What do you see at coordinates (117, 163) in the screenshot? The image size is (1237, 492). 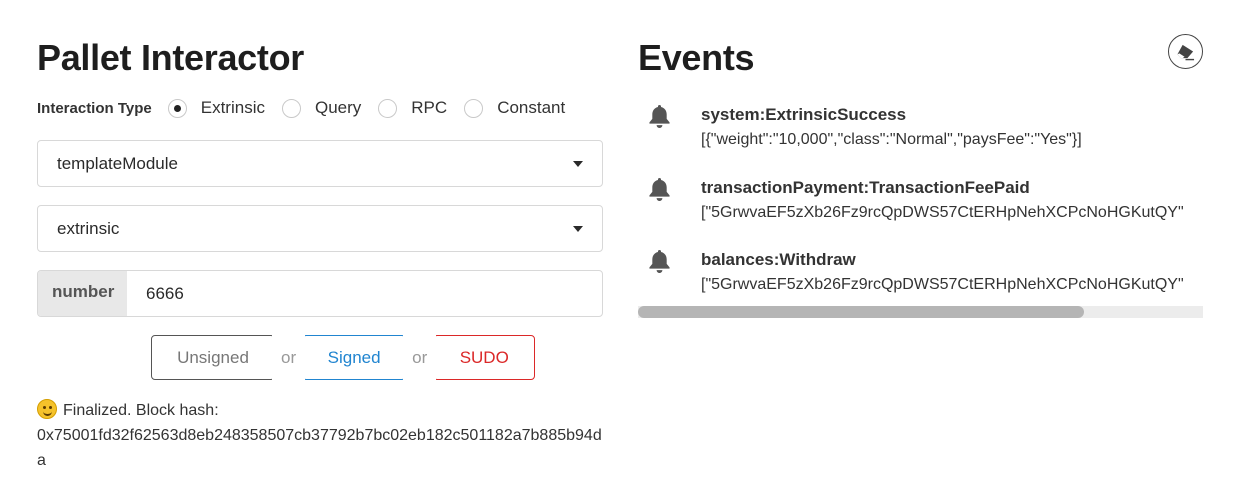 I see `pallet-select-value: templateModule` at bounding box center [117, 163].